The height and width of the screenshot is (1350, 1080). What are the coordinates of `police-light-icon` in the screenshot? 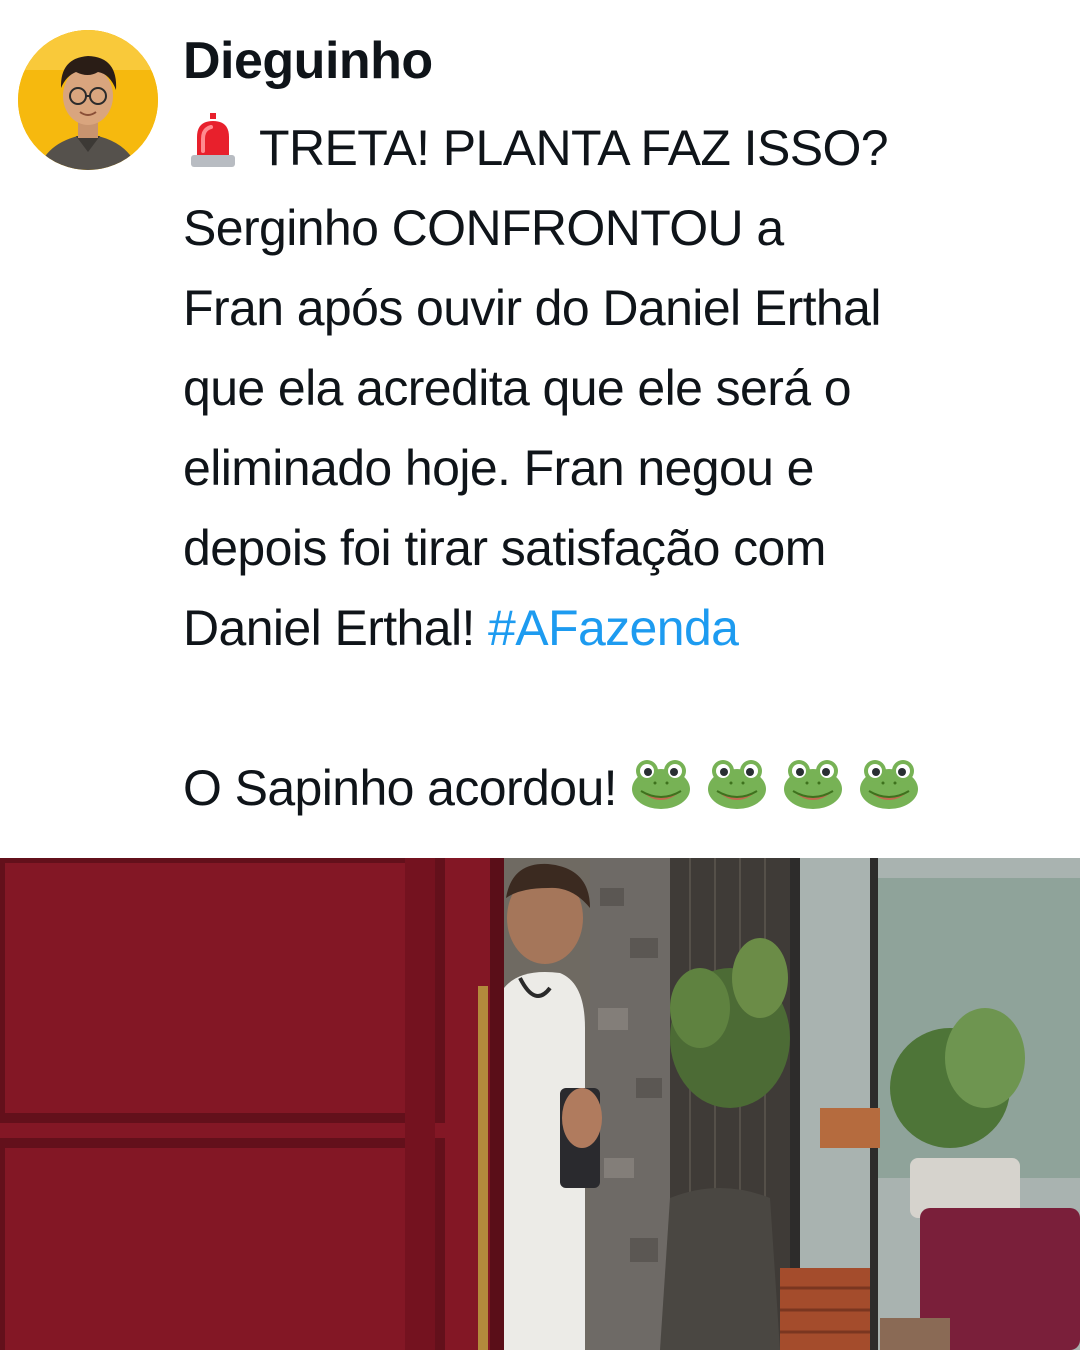 It's located at (213, 141).